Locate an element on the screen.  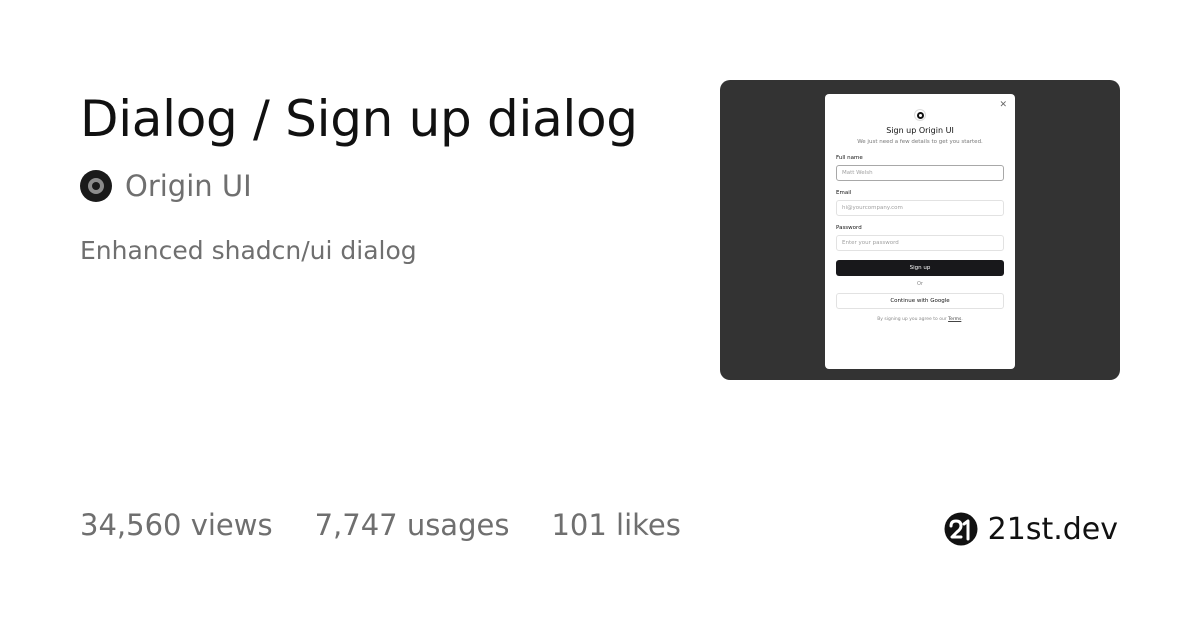
email-label: Email is located at coordinates (844, 193).